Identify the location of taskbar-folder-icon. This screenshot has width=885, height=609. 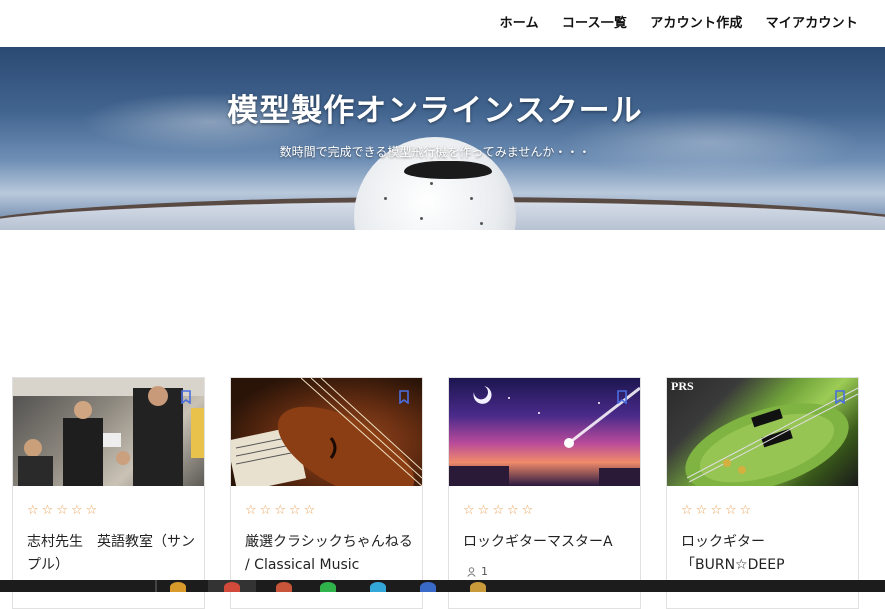
(178, 587).